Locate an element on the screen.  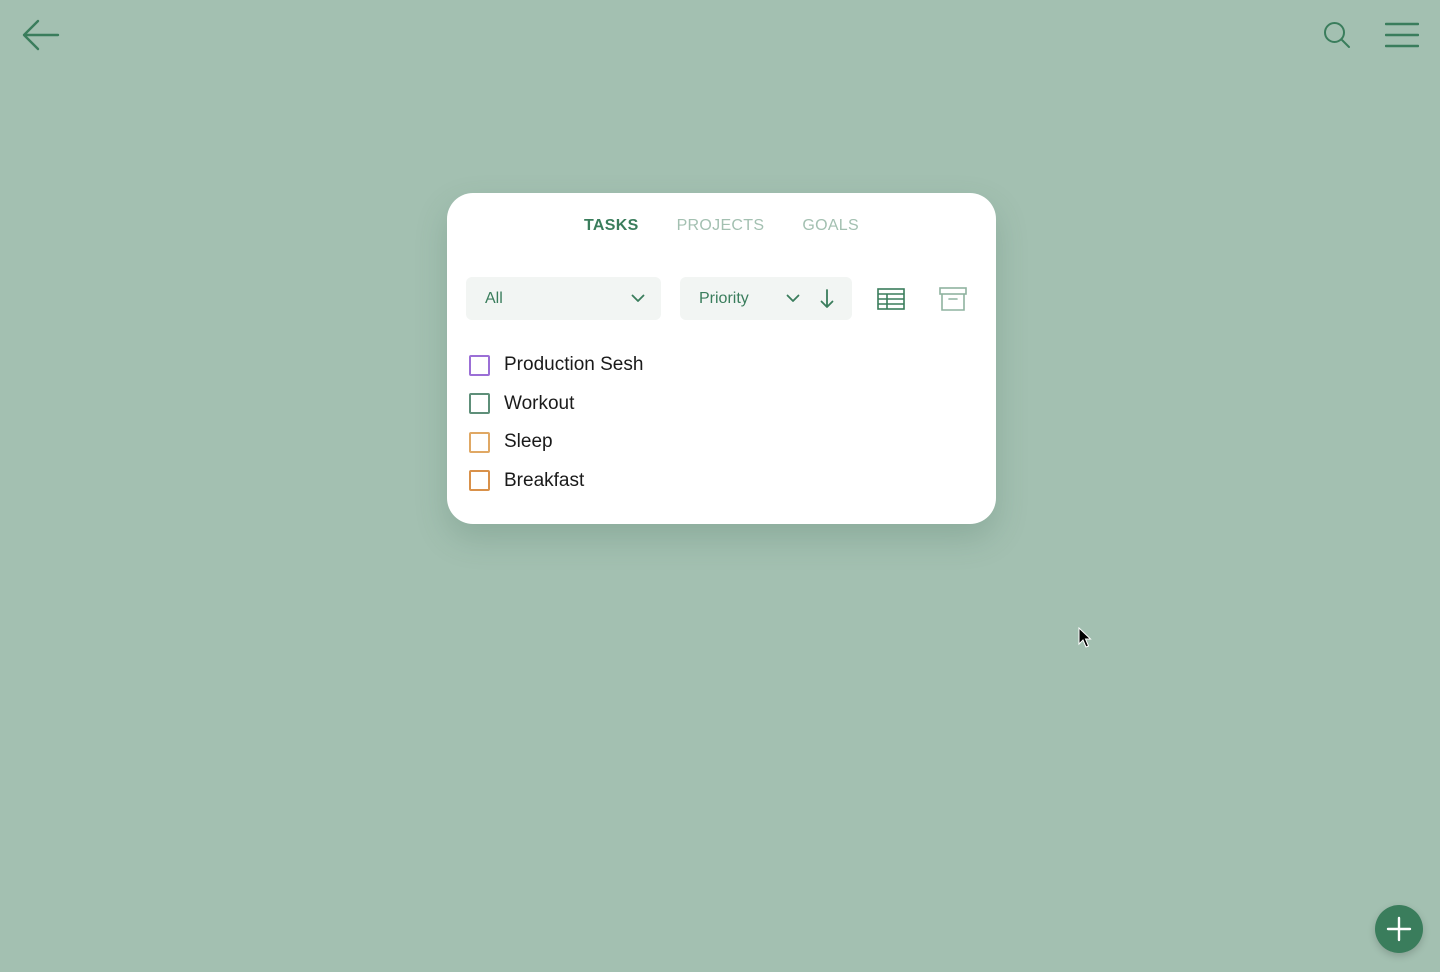
archive-button is located at coordinates (953, 299).